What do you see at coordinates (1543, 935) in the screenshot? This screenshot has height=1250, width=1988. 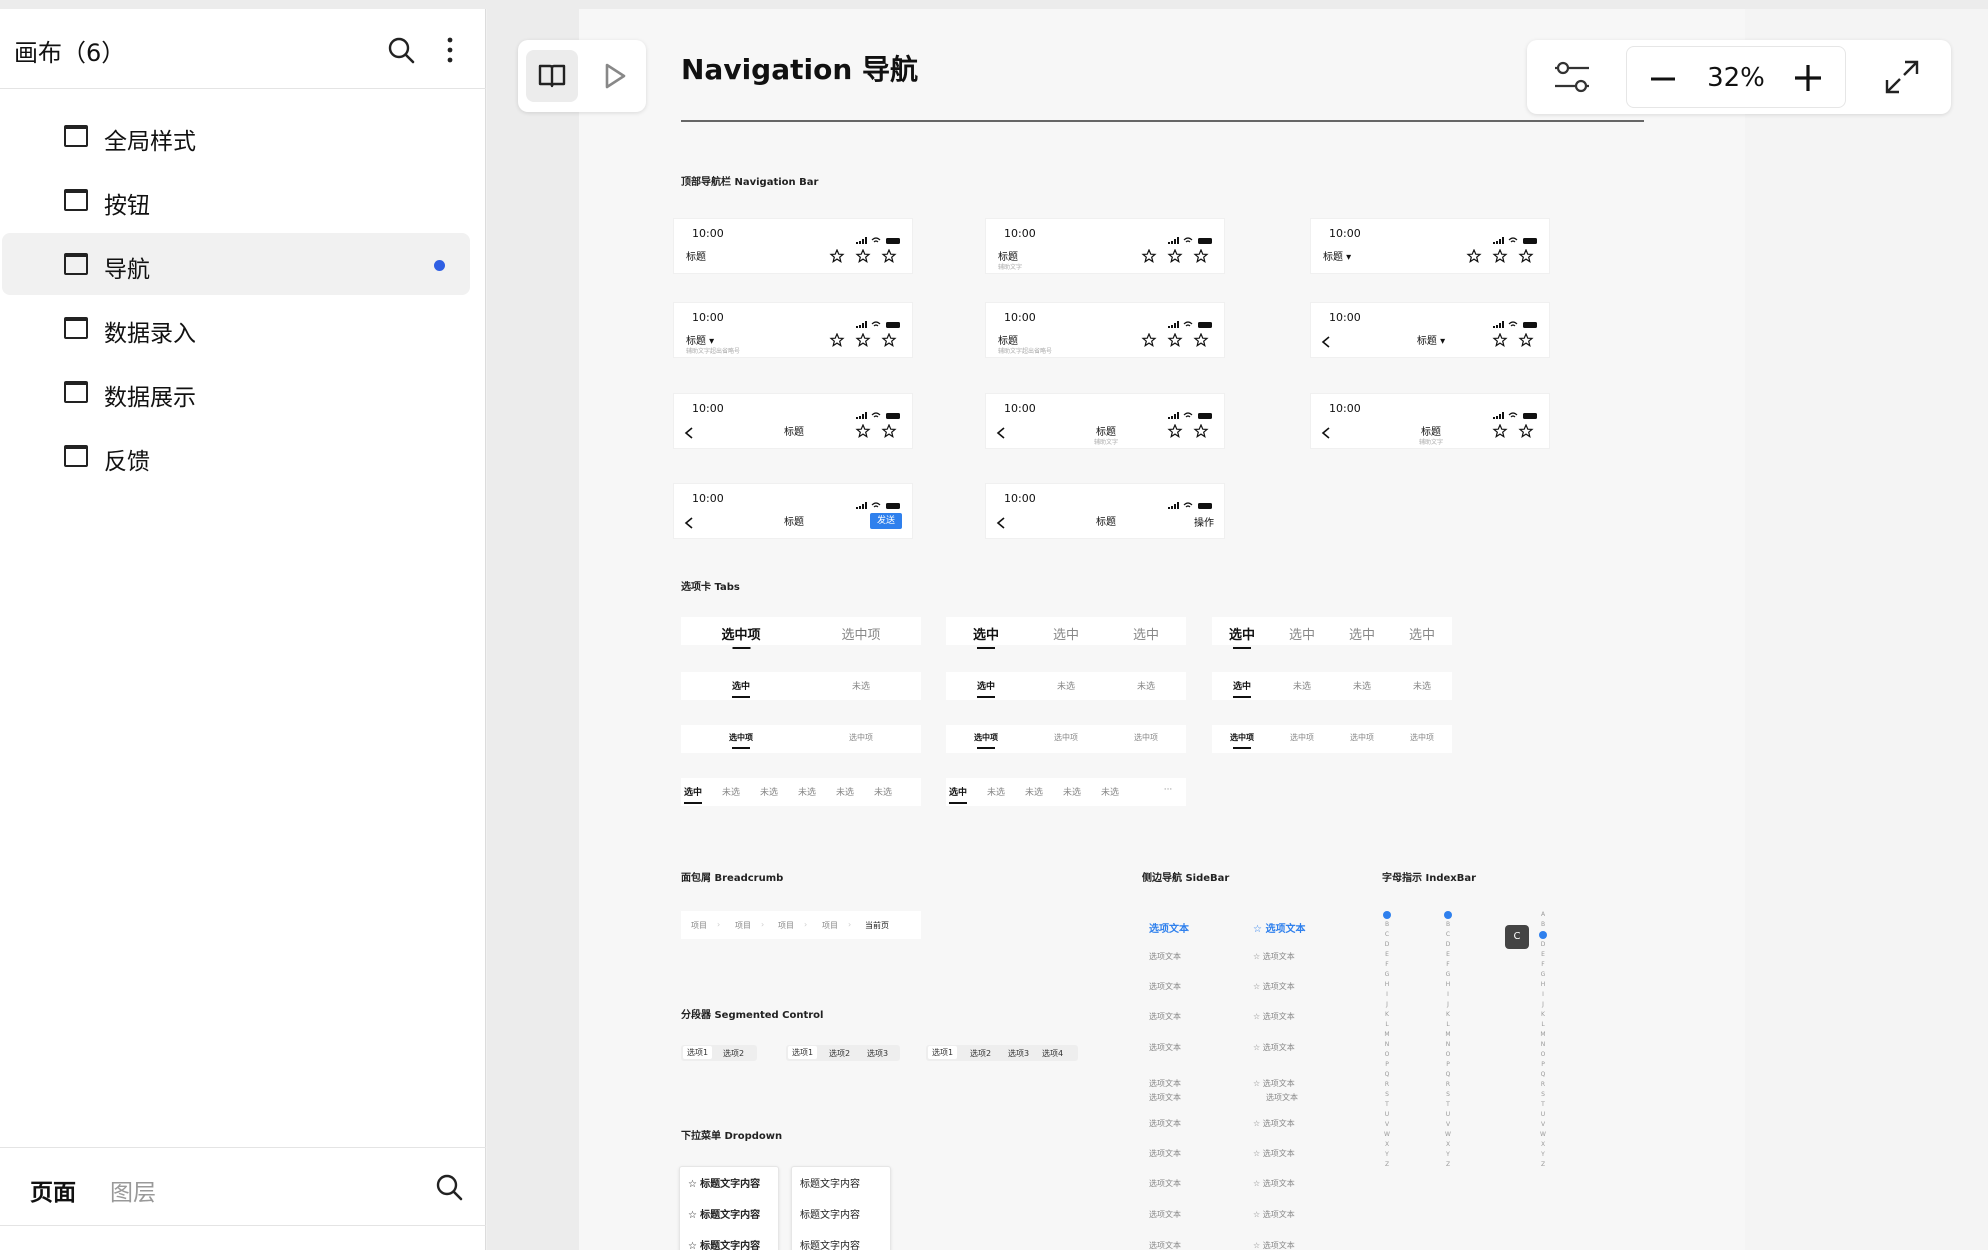 I see `index-letter-current` at bounding box center [1543, 935].